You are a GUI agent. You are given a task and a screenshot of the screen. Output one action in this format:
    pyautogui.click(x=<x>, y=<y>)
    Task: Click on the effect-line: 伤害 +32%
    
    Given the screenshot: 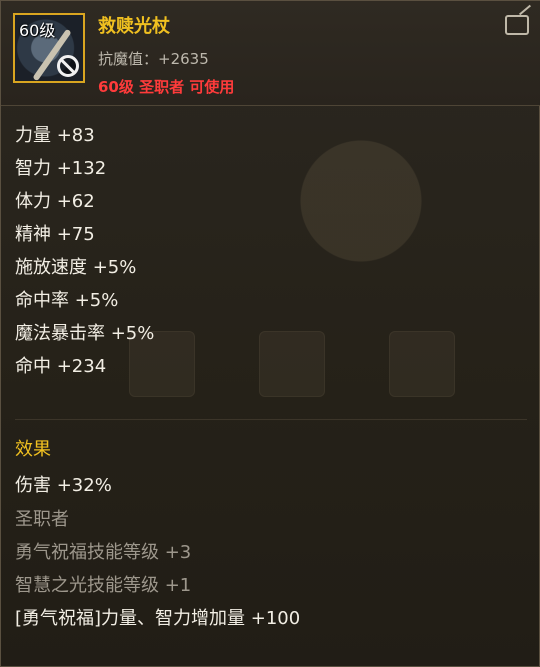 What is the action you would take?
    pyautogui.click(x=63, y=485)
    